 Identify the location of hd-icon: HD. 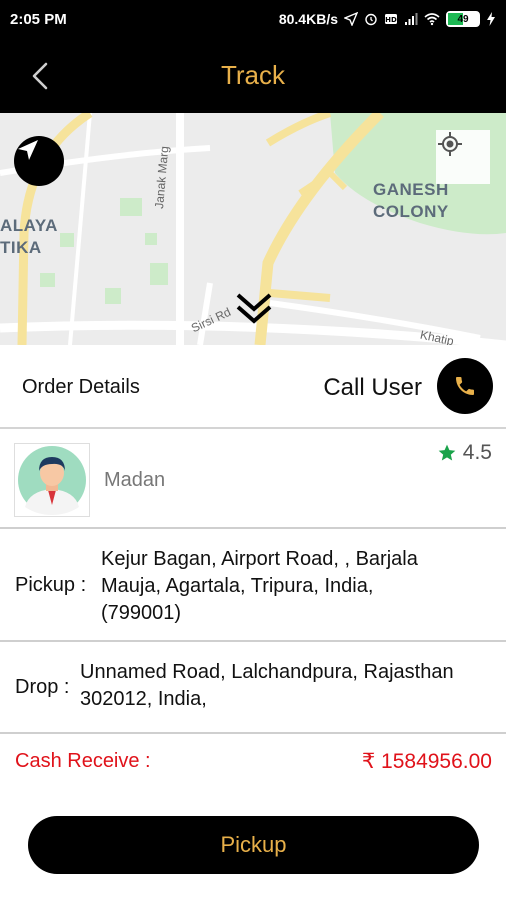
(391, 19).